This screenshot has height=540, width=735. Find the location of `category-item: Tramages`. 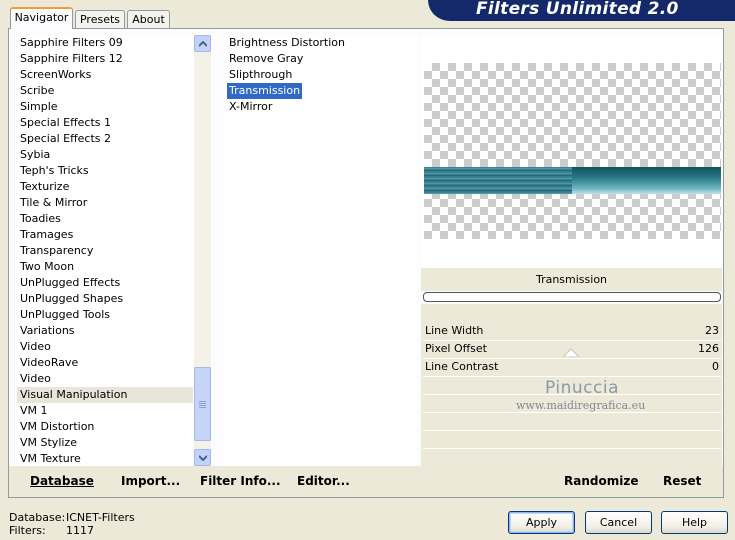

category-item: Tramages is located at coordinates (105, 235).